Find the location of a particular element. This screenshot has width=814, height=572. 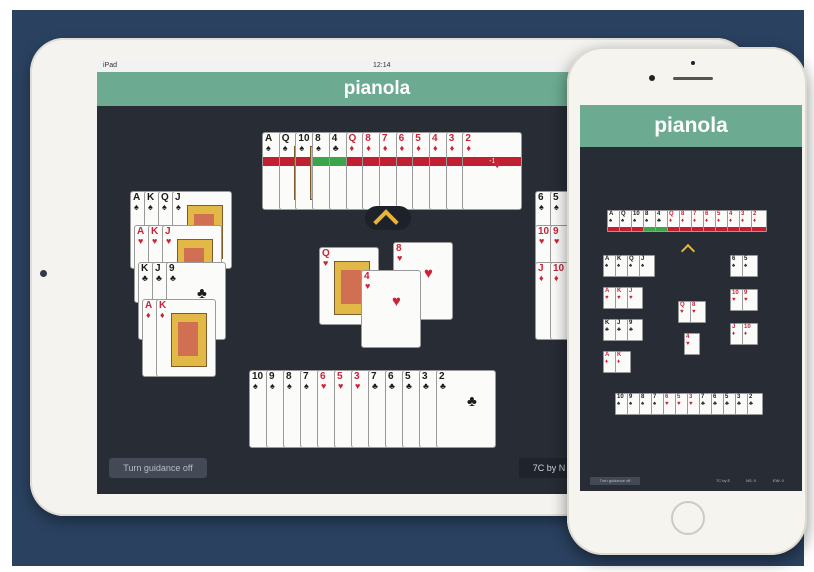

device-label: iPad is located at coordinates (110, 65).